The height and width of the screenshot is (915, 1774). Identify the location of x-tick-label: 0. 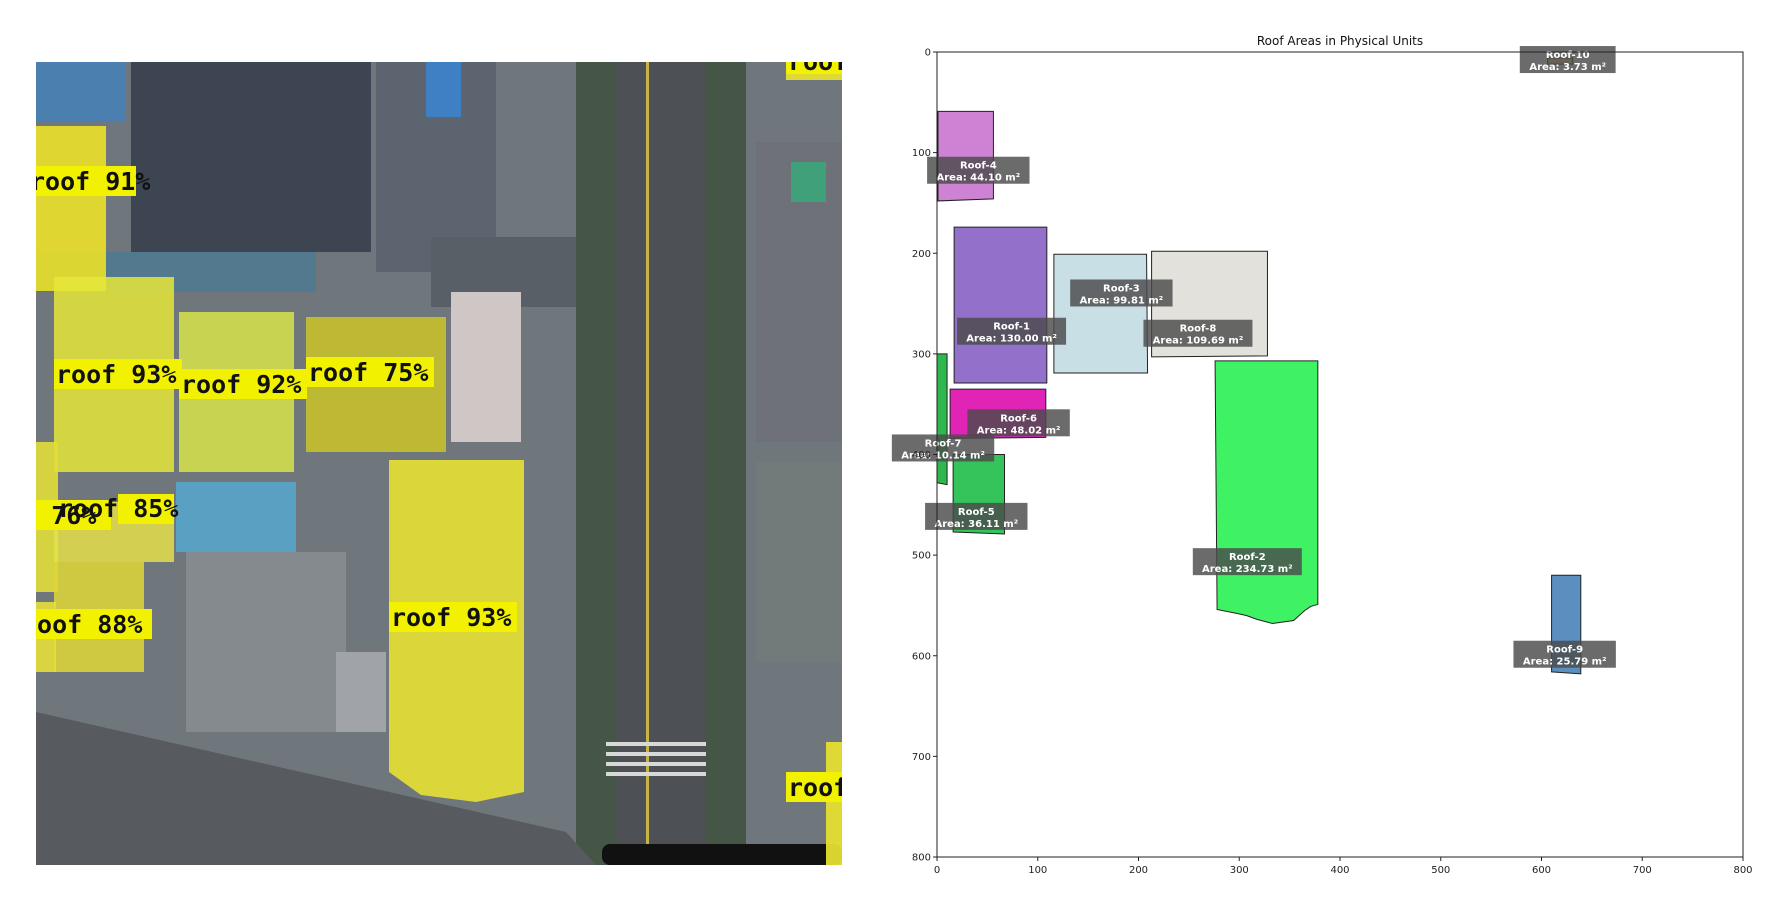
(937, 870).